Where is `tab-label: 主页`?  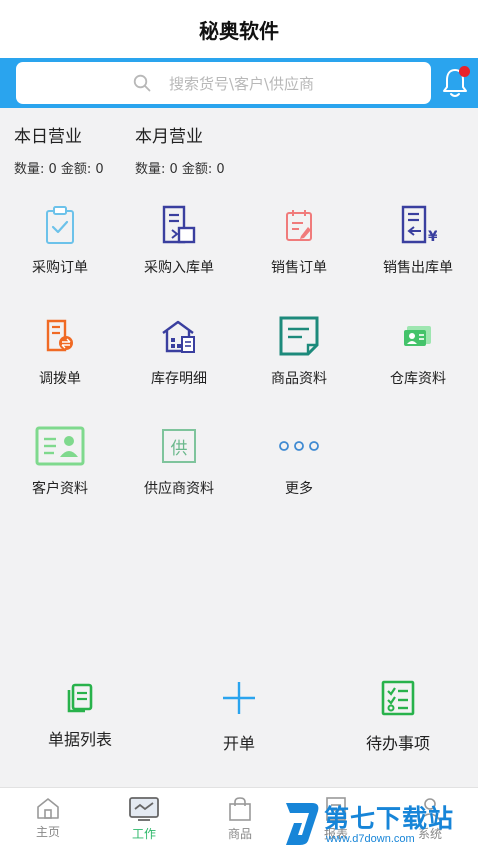
tab-label: 主页 is located at coordinates (47, 832).